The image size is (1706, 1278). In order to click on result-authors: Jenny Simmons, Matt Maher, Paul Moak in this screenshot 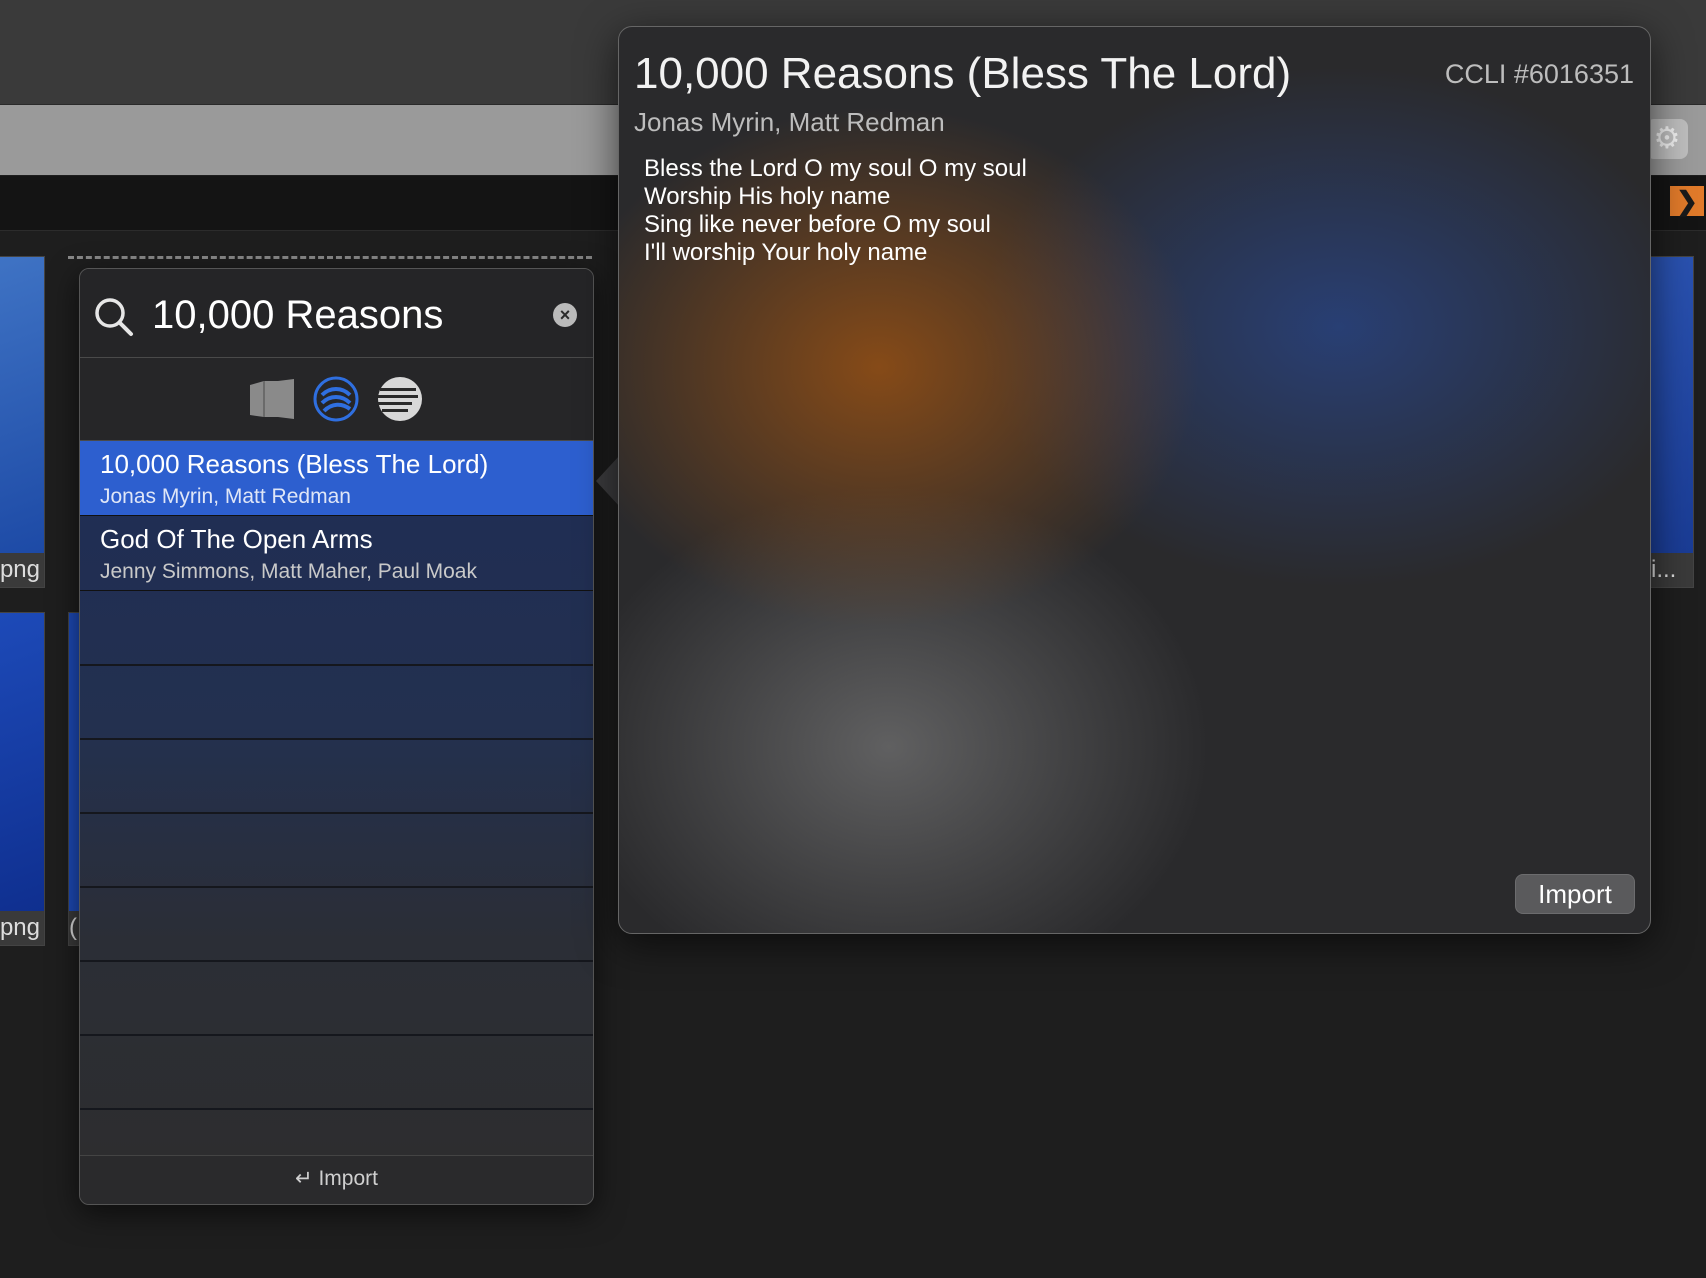, I will do `click(288, 571)`.